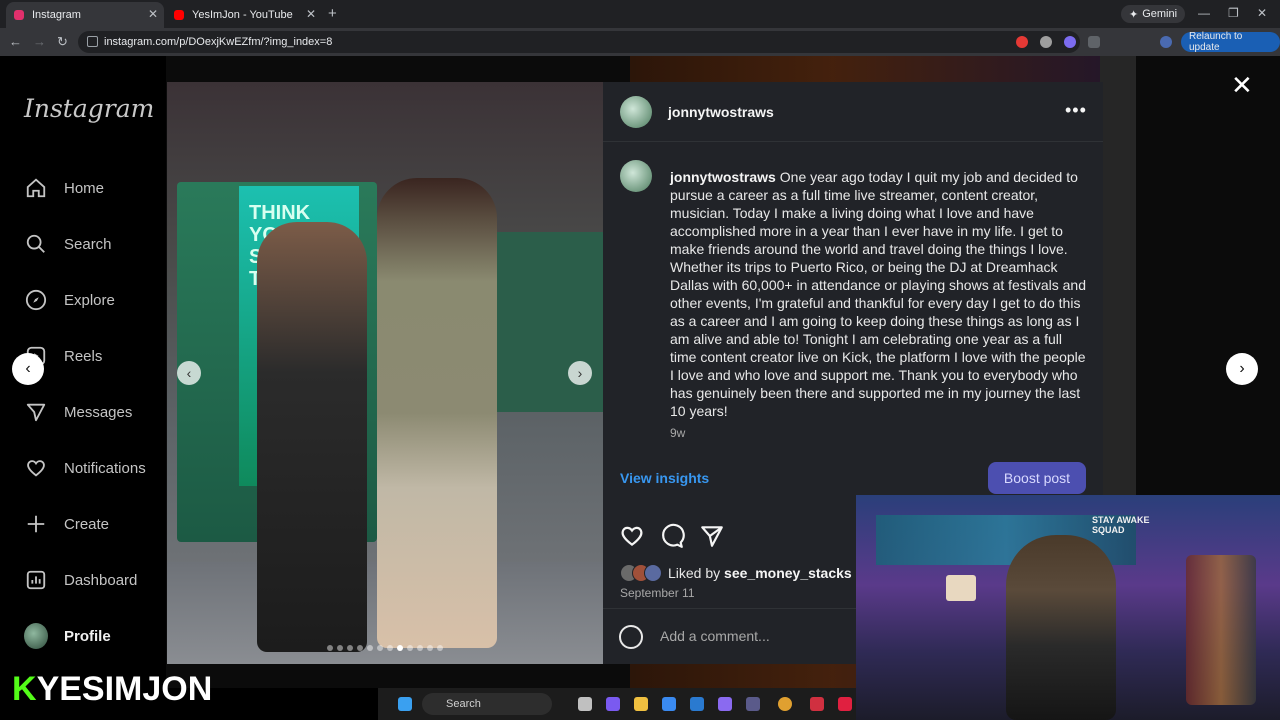 This screenshot has height=720, width=1280. I want to click on tab-label: Instagram, so click(56, 15).